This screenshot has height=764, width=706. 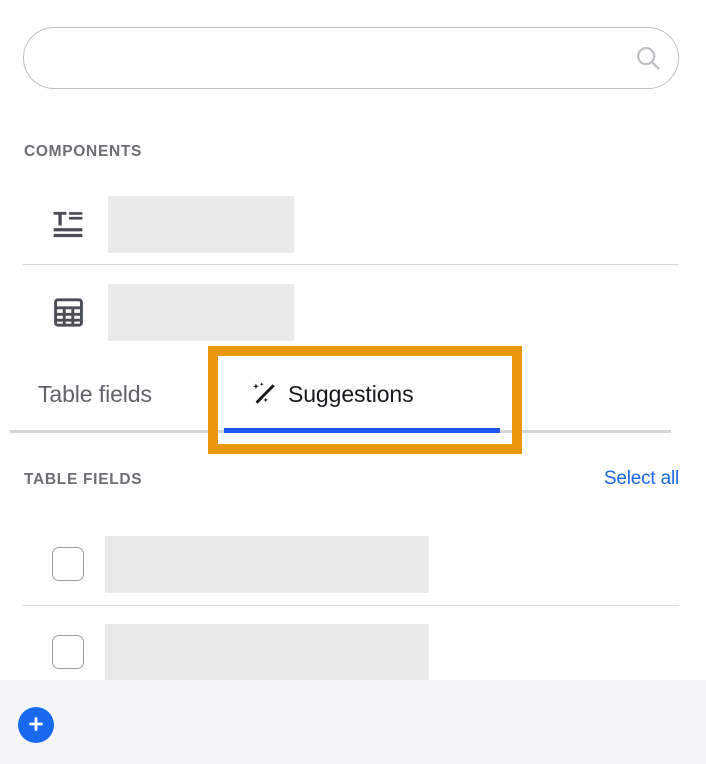 What do you see at coordinates (68, 312) in the screenshot?
I see `table-grid-icon` at bounding box center [68, 312].